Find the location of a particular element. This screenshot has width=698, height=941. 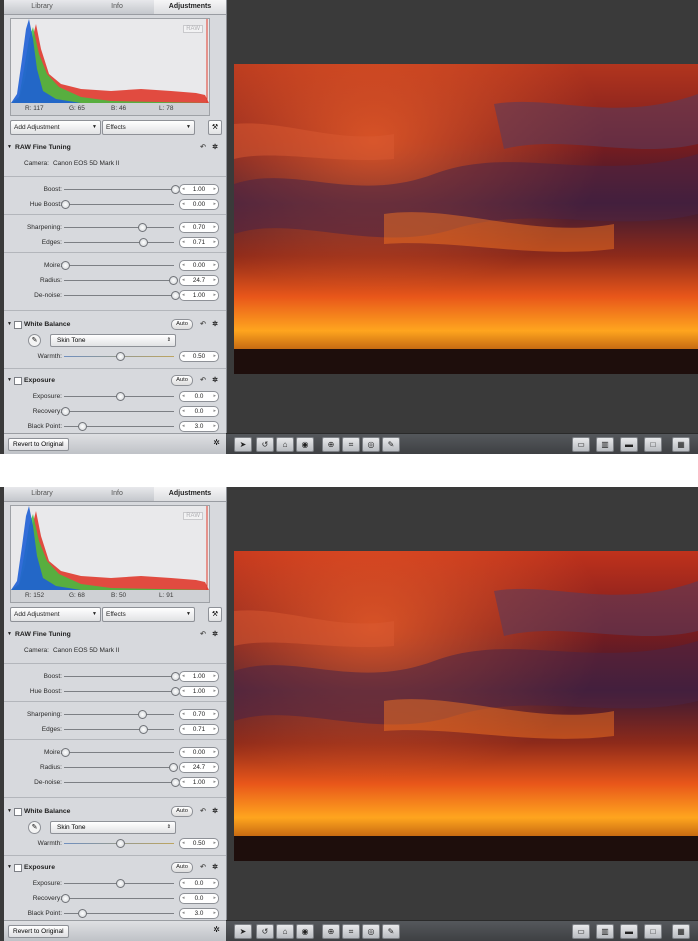

add-adjustment-popup: Add Adjustment ▼ is located at coordinates (55, 614).